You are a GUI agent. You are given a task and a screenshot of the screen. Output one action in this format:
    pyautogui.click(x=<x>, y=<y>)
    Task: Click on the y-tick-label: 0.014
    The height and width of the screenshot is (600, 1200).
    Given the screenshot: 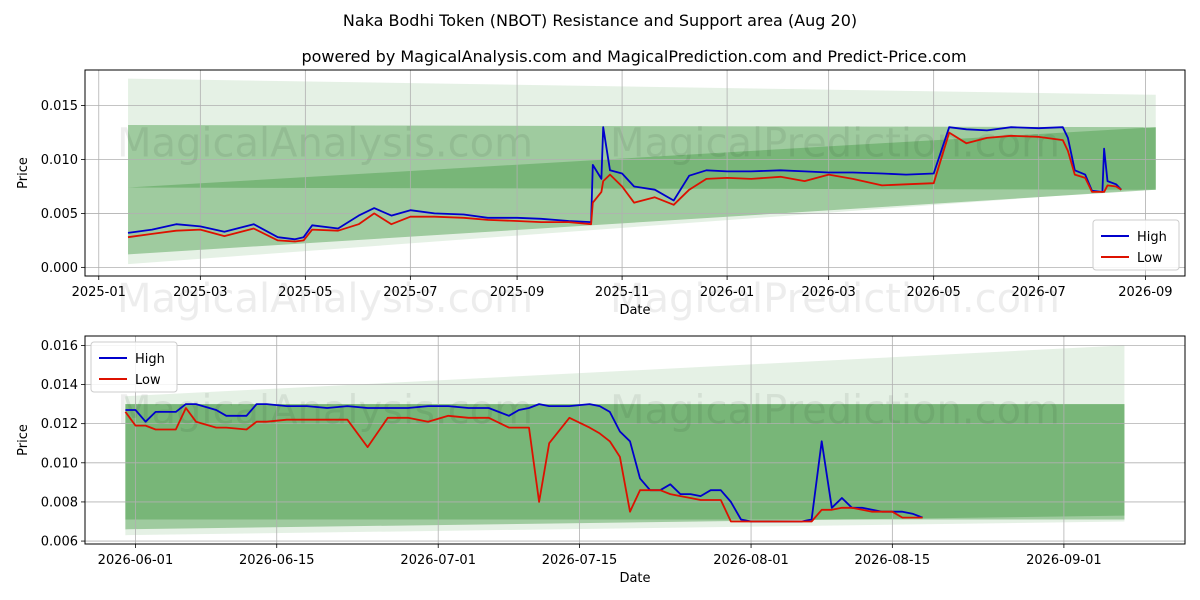 What is the action you would take?
    pyautogui.click(x=59, y=385)
    